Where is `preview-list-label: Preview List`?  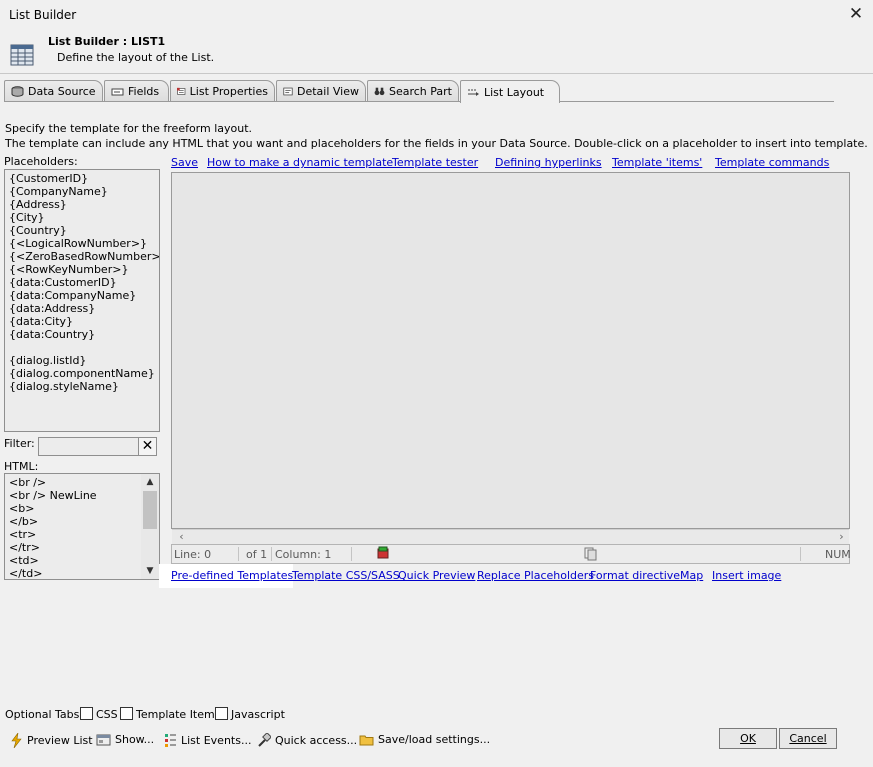 preview-list-label: Preview List is located at coordinates (60, 740).